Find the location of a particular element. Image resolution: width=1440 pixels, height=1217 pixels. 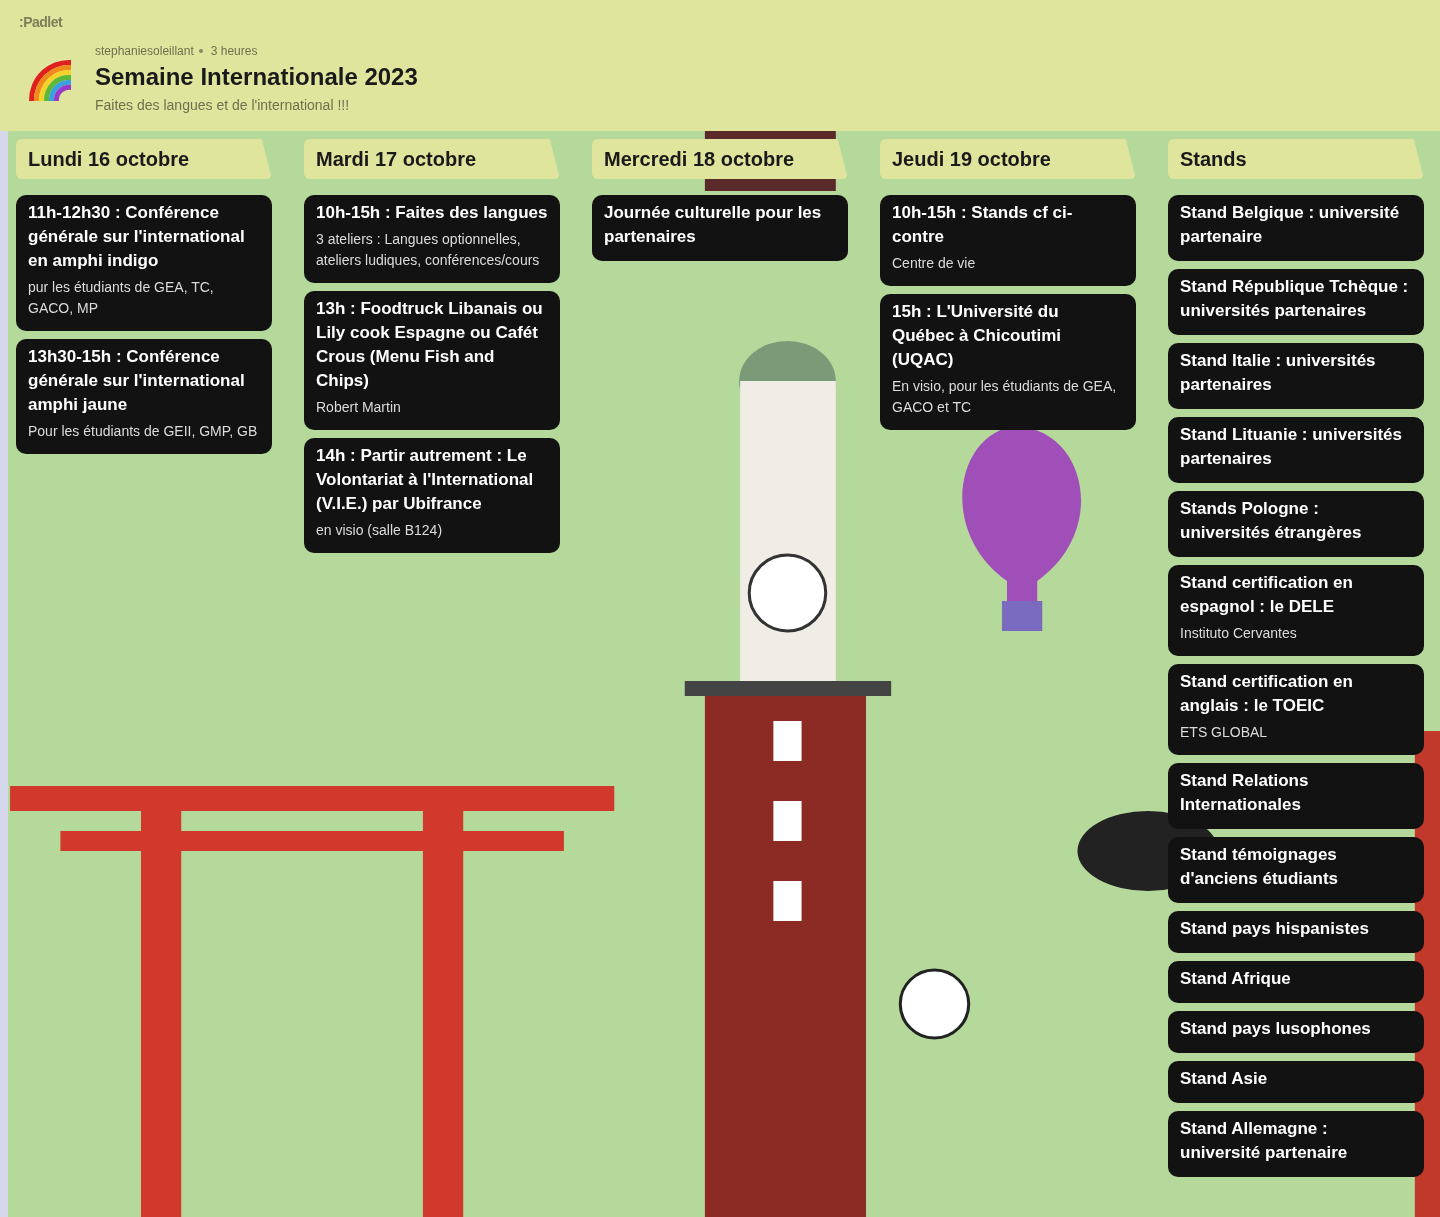

post-title: Stand pays lusophones is located at coordinates (1276, 1029).